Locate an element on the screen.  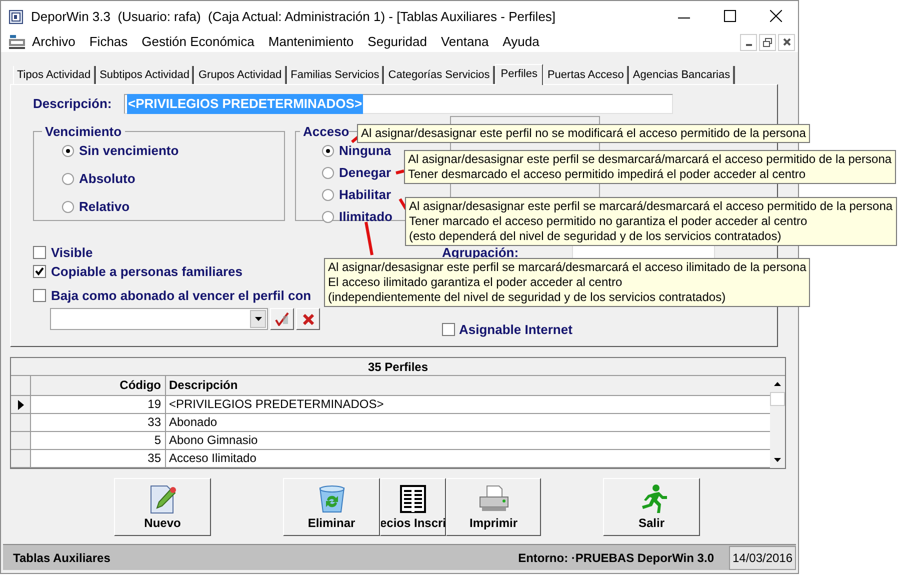
tab: Grupos Actividad is located at coordinates (240, 75).